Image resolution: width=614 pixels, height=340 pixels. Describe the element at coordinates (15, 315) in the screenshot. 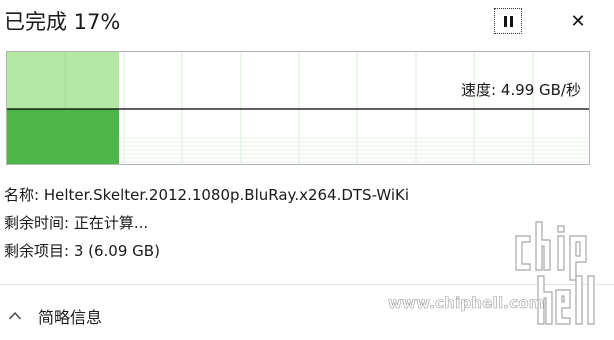

I see `chevron-up-icon` at that location.